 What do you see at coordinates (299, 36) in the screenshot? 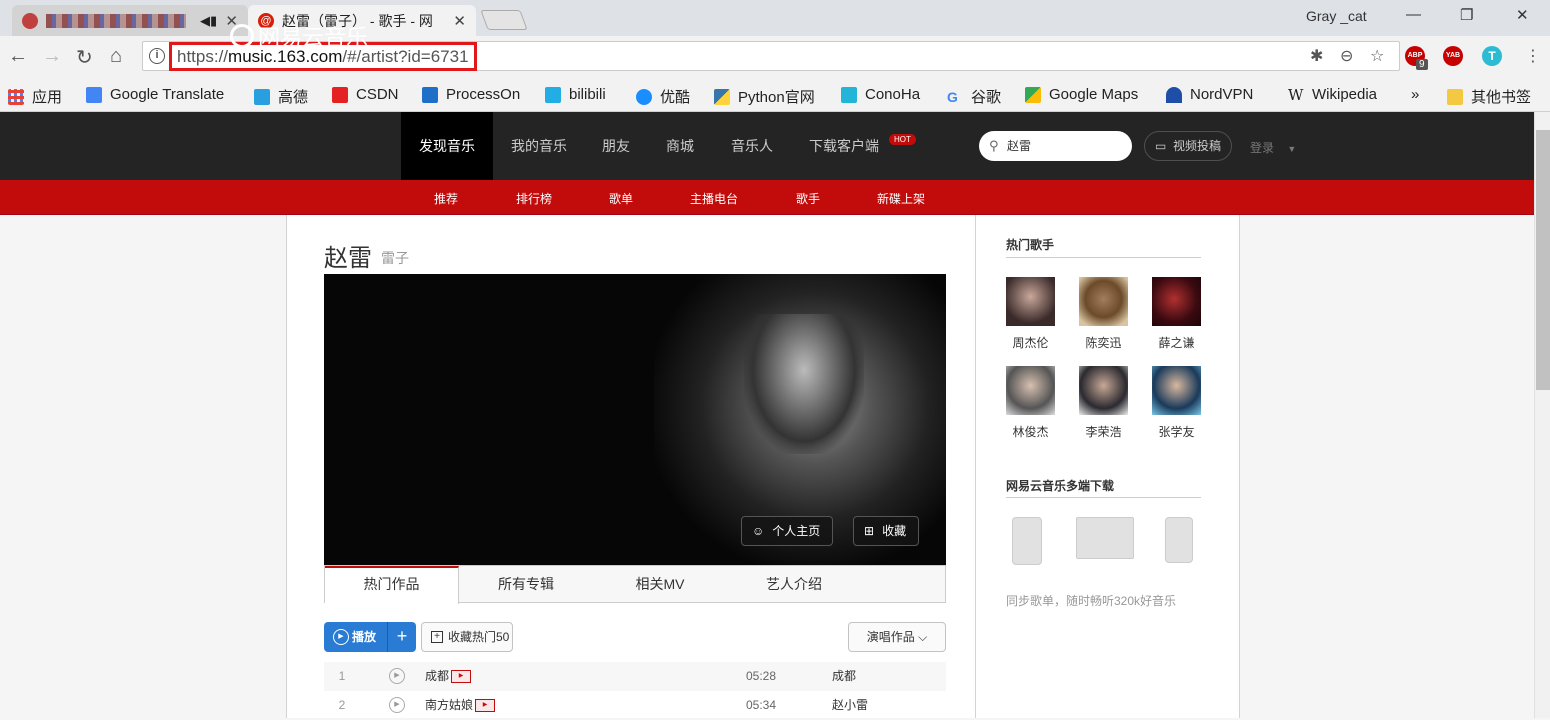
I see `site-logo: 网易云音乐` at bounding box center [299, 36].